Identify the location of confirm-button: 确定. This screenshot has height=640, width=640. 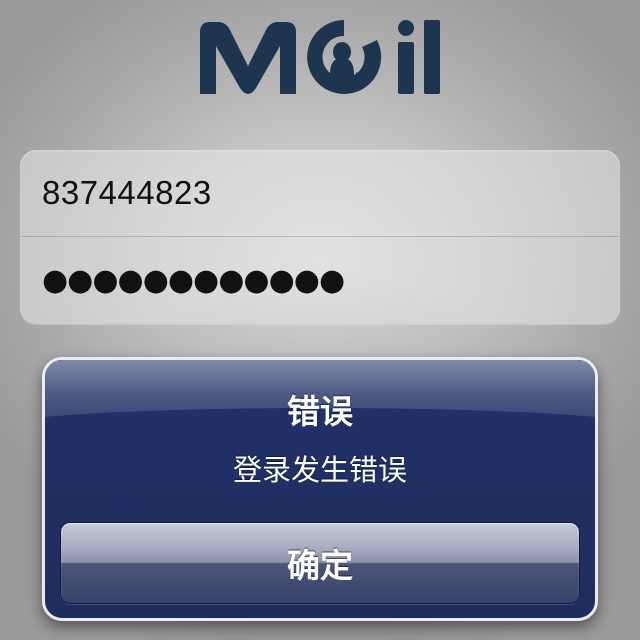
(320, 563).